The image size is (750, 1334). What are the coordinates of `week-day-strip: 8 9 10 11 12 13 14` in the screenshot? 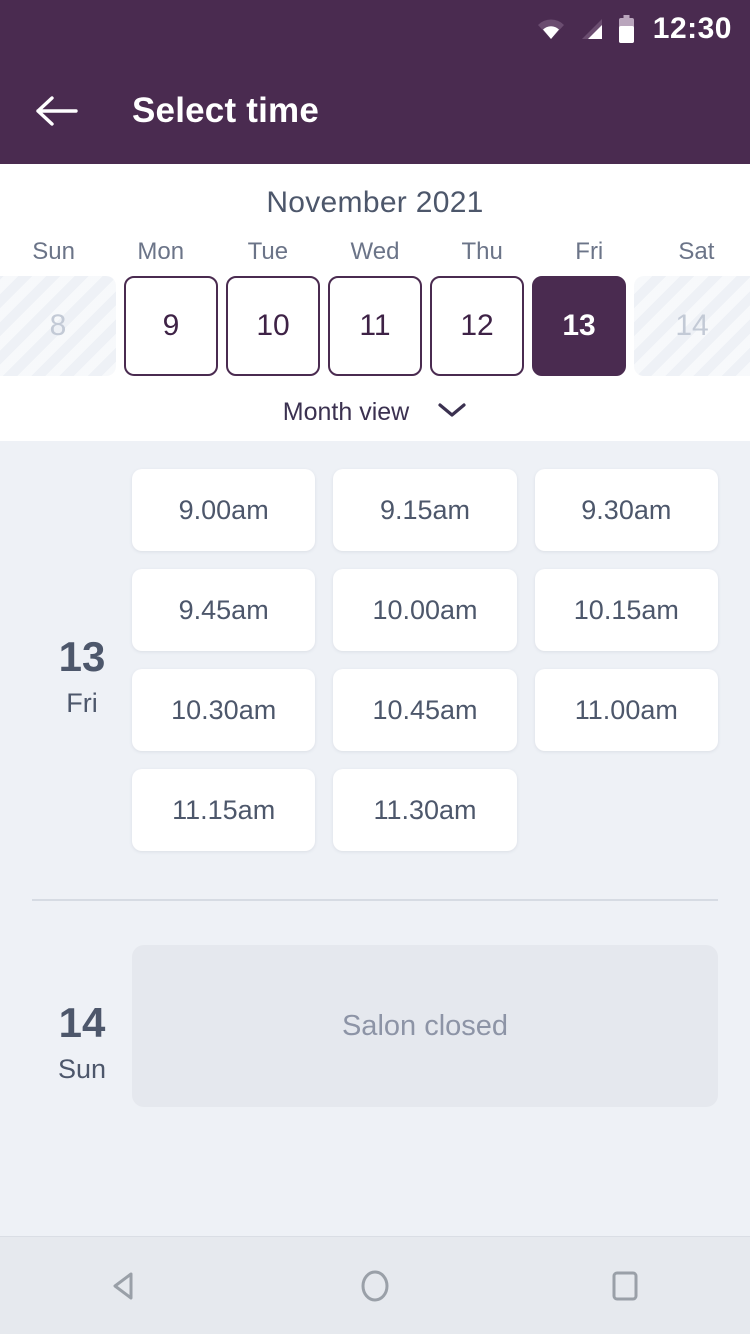 It's located at (375, 326).